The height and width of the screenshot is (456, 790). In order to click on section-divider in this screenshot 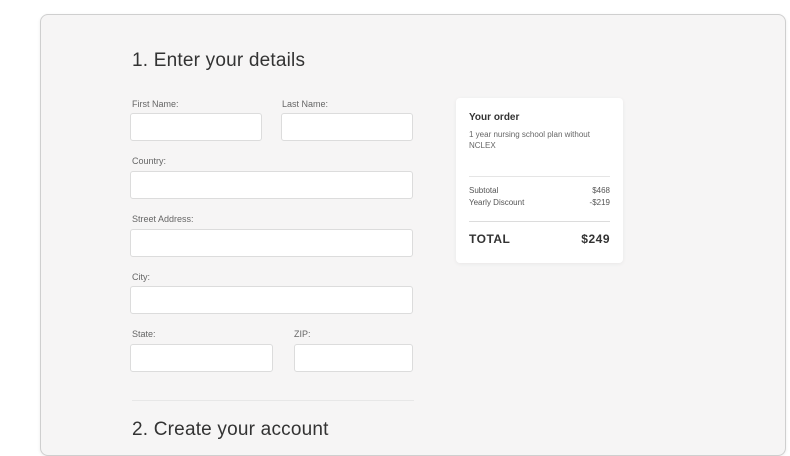, I will do `click(273, 400)`.